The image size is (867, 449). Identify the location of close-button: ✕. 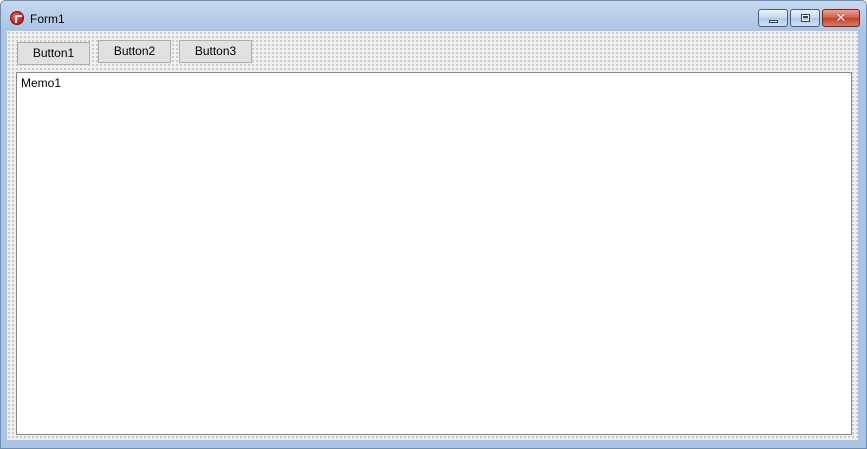
(841, 18).